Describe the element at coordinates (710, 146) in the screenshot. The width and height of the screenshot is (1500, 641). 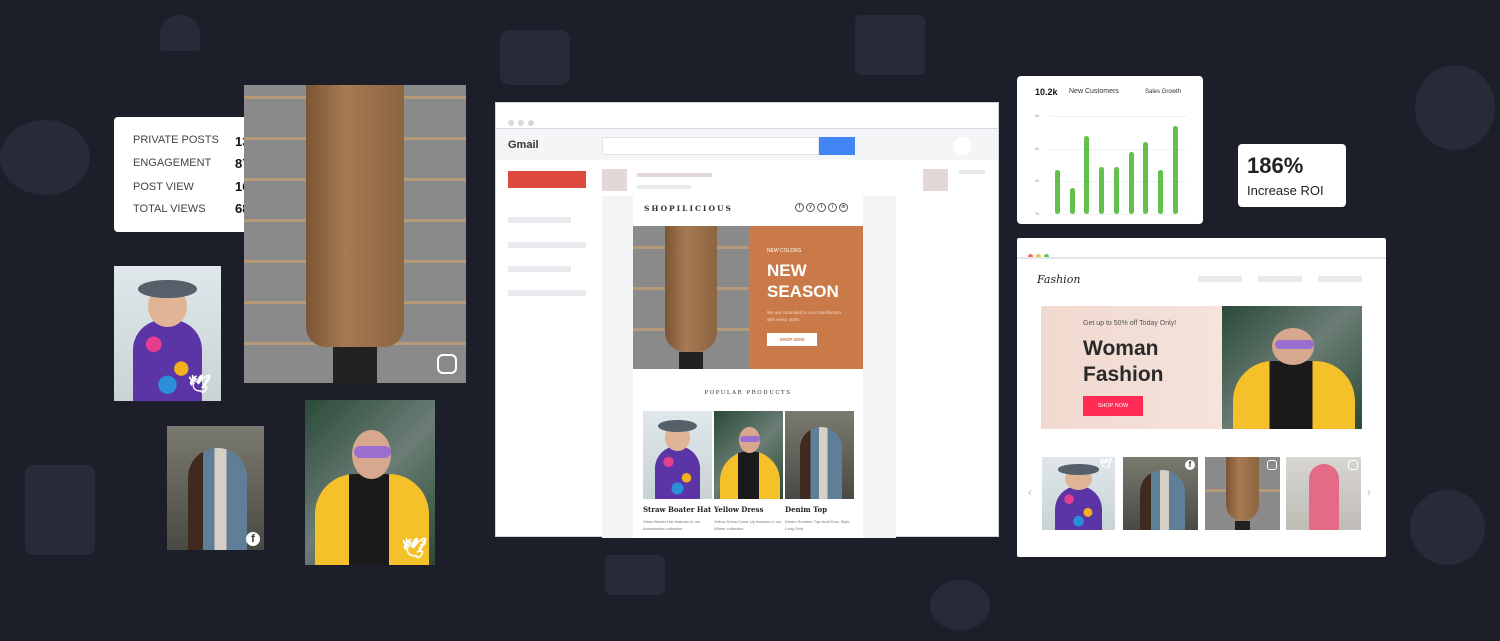
I see `search-input` at that location.